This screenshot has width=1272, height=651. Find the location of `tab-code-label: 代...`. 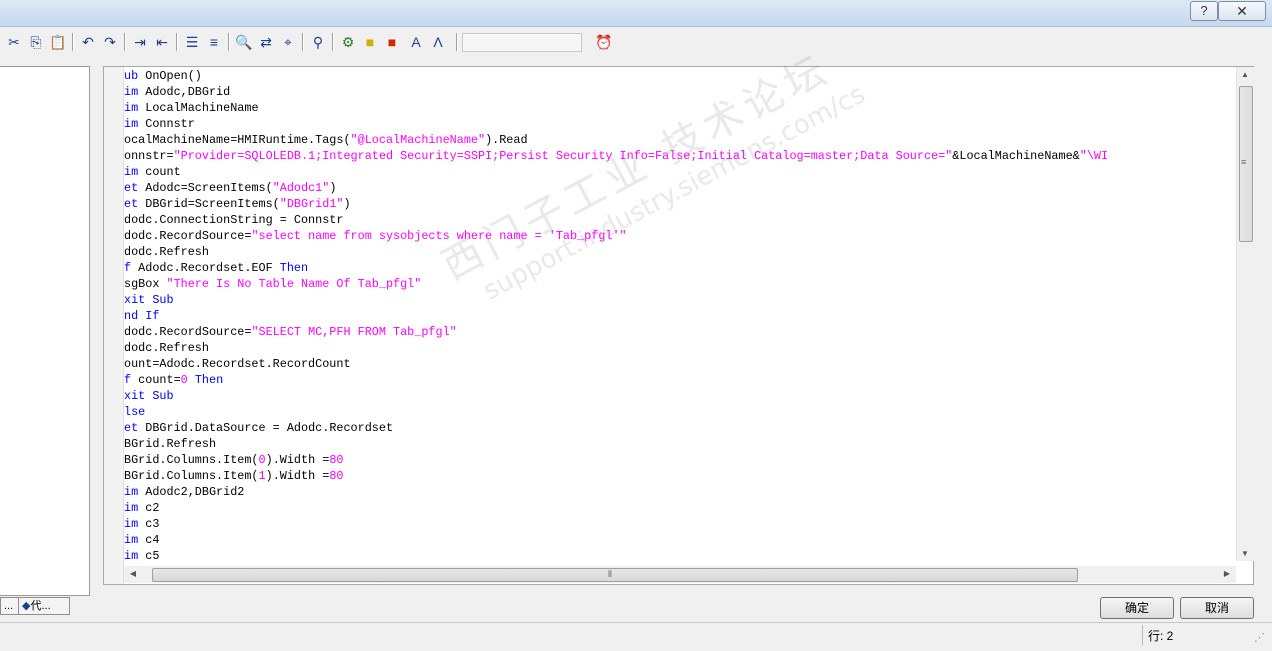

tab-code-label: 代... is located at coordinates (40, 606).